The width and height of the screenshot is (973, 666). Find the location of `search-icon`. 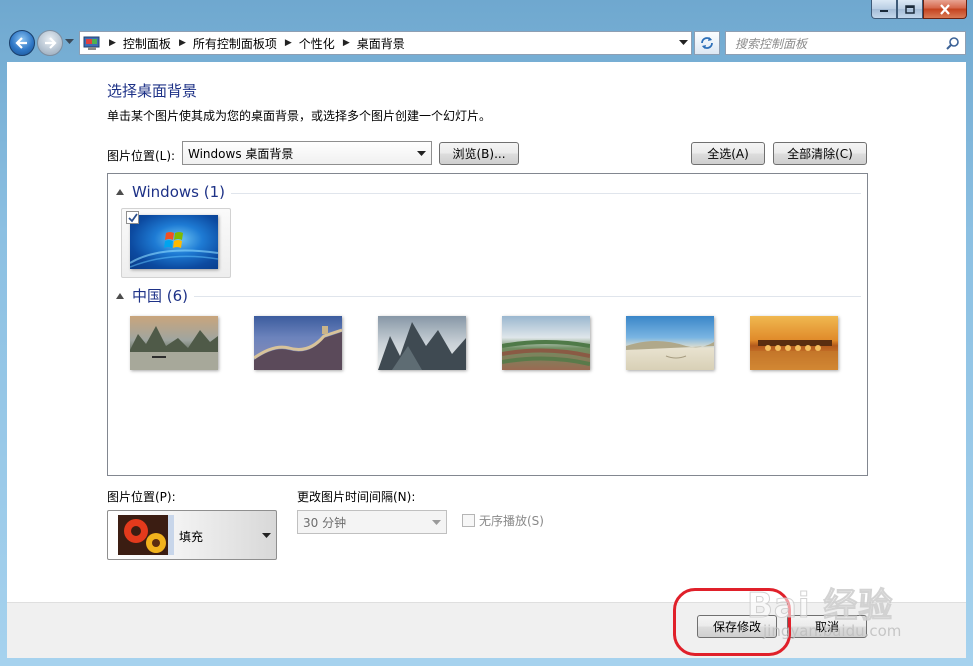

search-icon is located at coordinates (953, 43).